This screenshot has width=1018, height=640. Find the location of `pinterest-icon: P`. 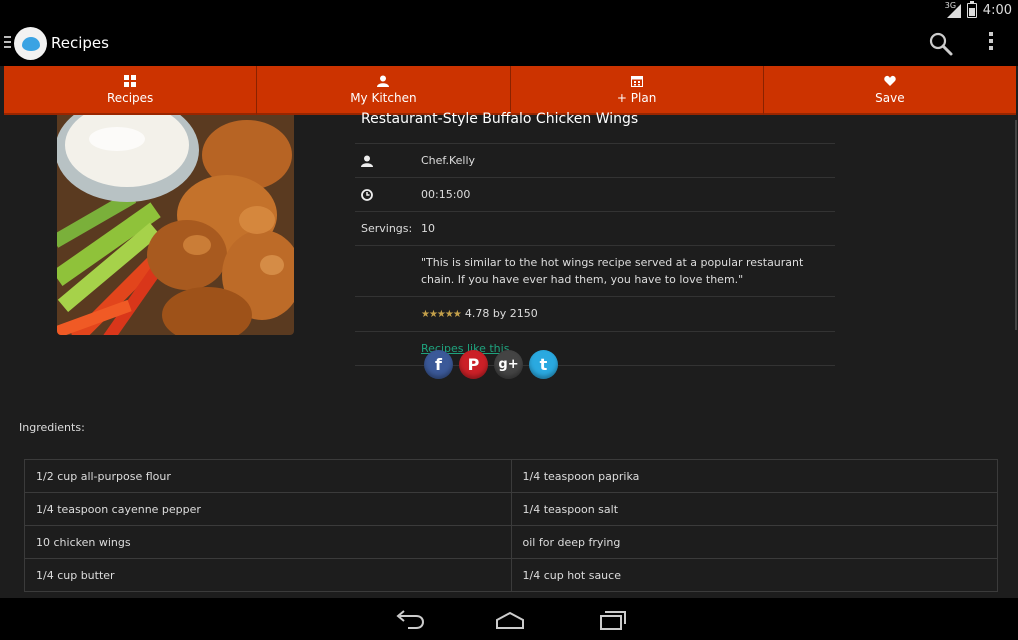

pinterest-icon: P is located at coordinates (473, 364).